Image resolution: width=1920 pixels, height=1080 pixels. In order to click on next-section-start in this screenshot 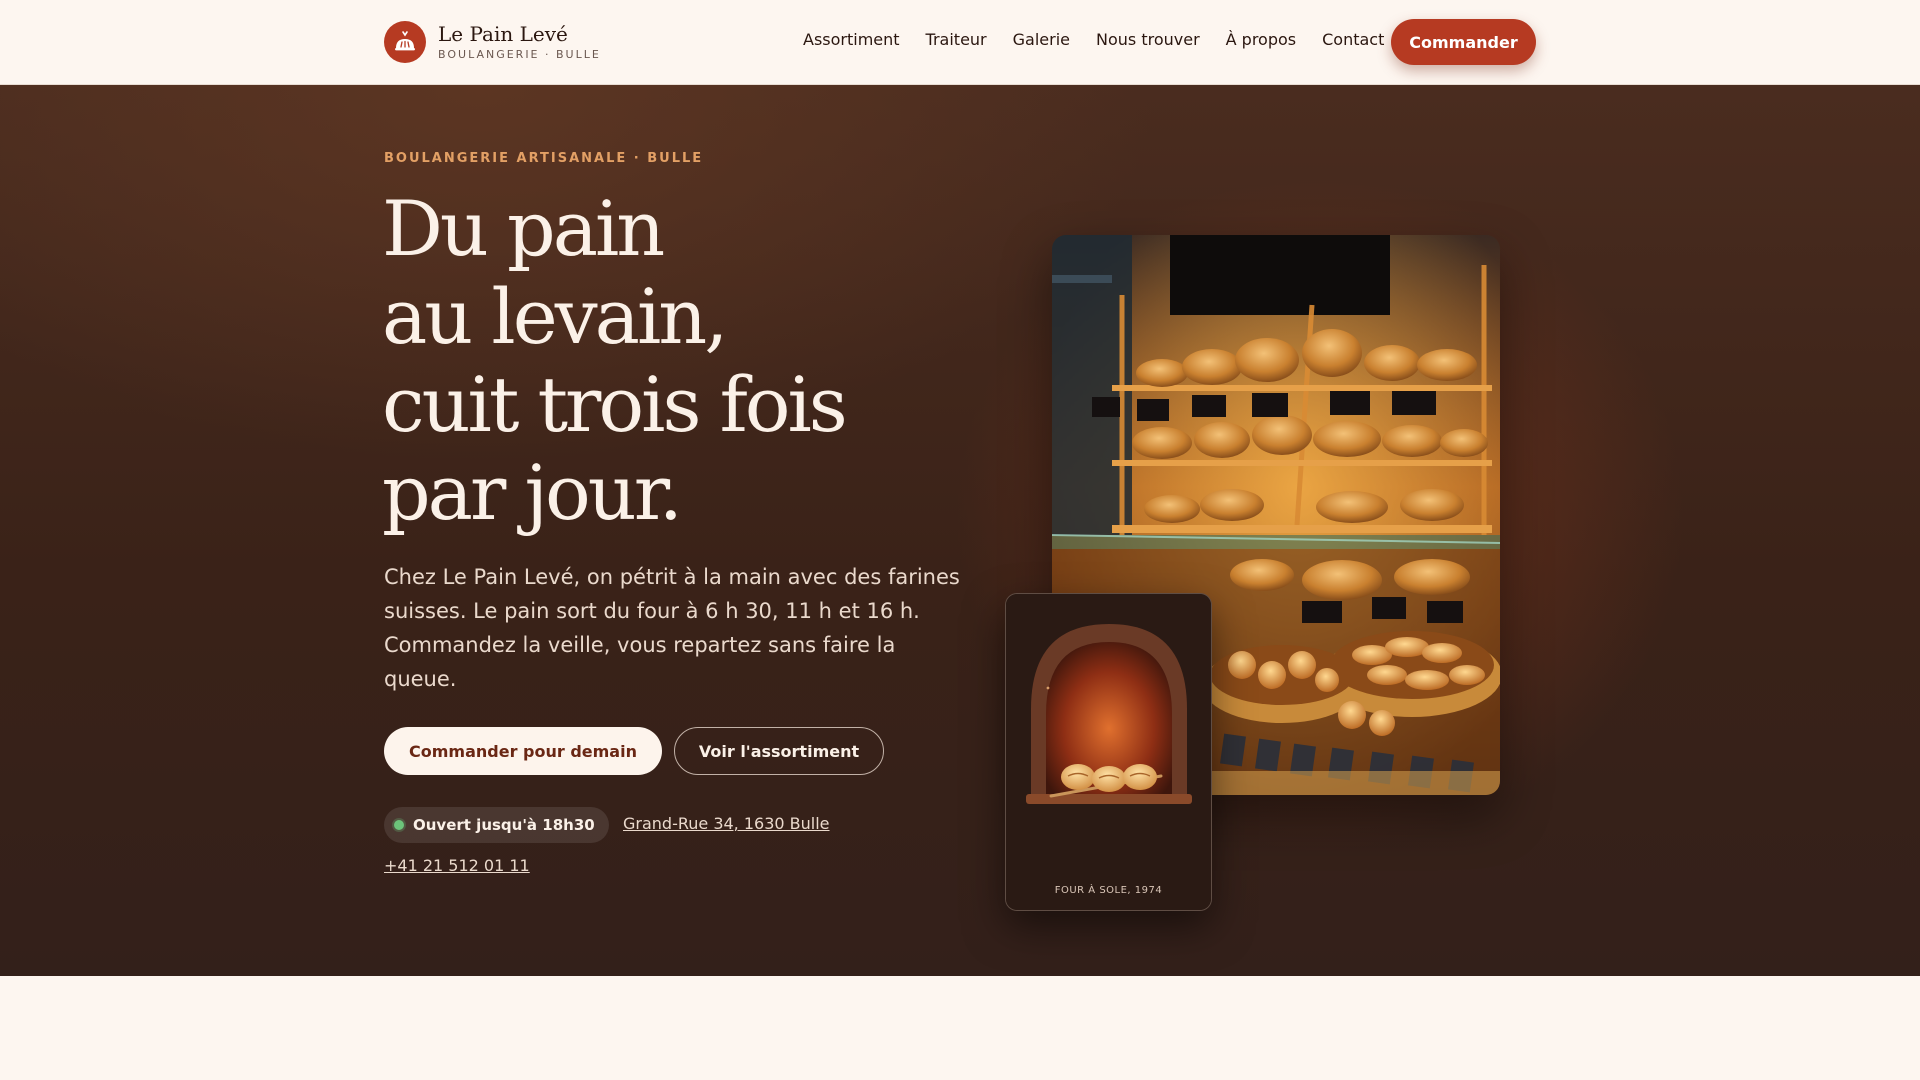, I will do `click(960, 1028)`.